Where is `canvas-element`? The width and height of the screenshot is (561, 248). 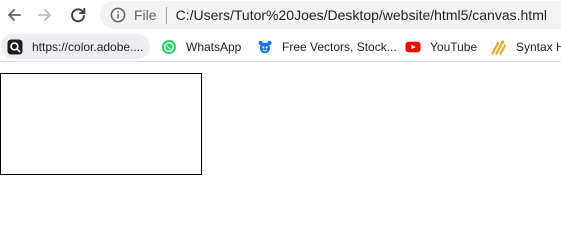
canvas-element is located at coordinates (101, 124).